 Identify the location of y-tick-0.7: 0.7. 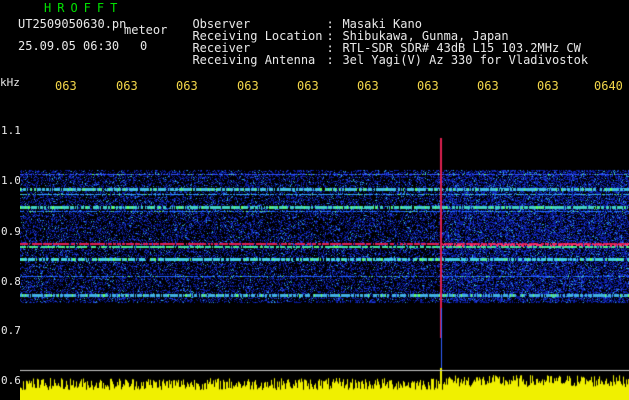
(11, 330).